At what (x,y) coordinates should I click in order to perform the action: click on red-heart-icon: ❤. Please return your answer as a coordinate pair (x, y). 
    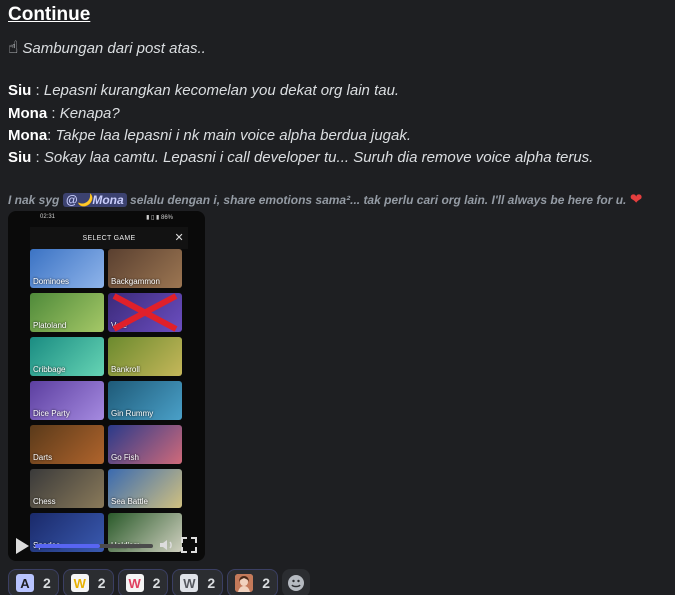
    Looking at the image, I should click on (636, 199).